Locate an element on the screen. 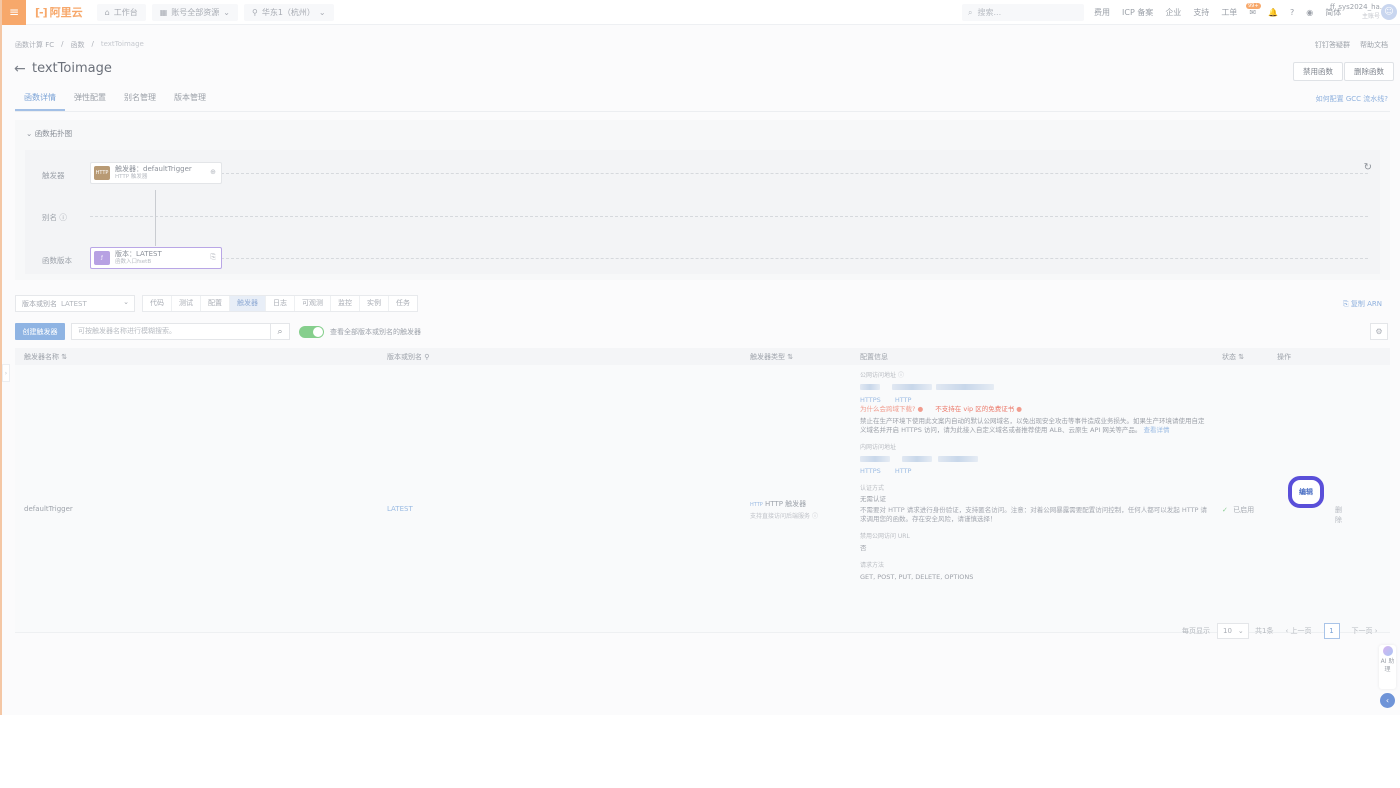  dingtalk-link: 钉钉答疑群 is located at coordinates (1332, 45).